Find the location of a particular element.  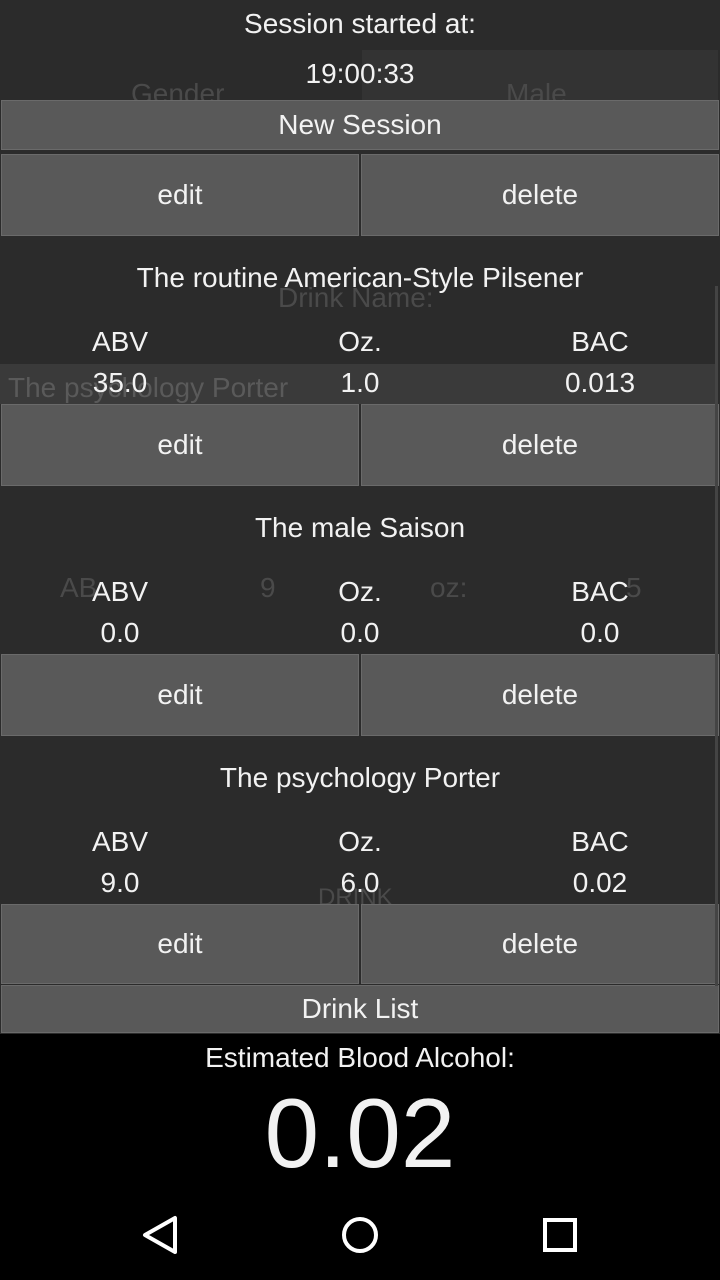

session-started-label: Session started at: is located at coordinates (360, 23).